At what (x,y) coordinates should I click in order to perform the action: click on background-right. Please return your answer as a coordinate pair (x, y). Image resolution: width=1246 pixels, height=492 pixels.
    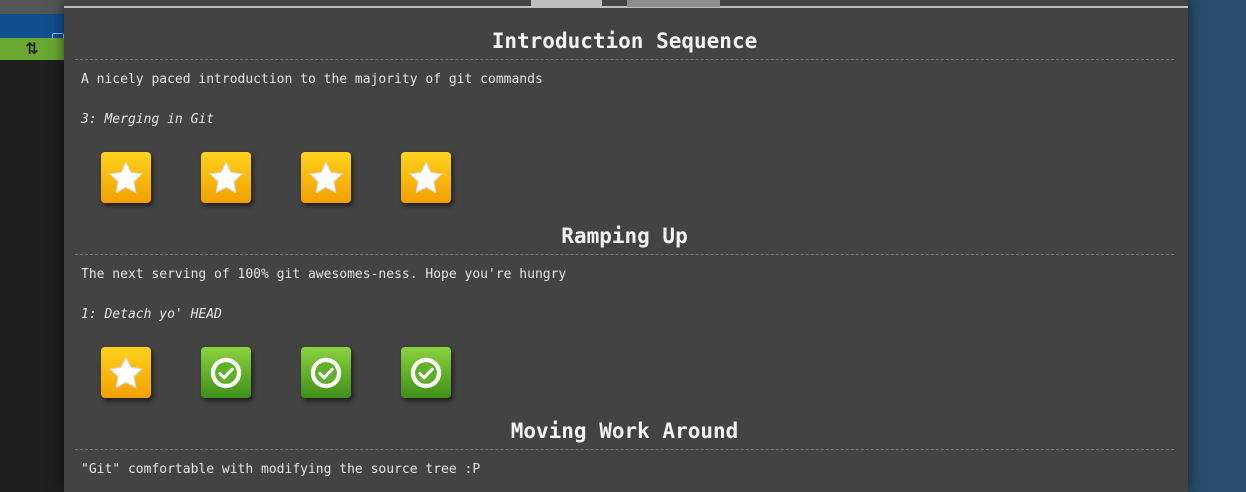
    Looking at the image, I should click on (1216, 246).